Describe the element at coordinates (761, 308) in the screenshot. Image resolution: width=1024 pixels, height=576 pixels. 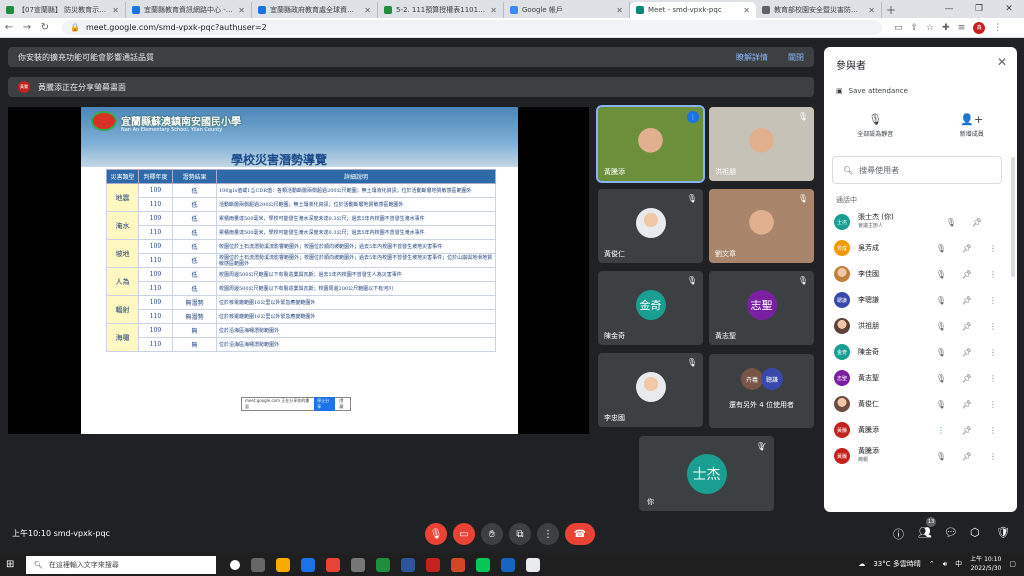
I see `participant-tile: 志聖 🎙︎ 黃志聖` at that location.